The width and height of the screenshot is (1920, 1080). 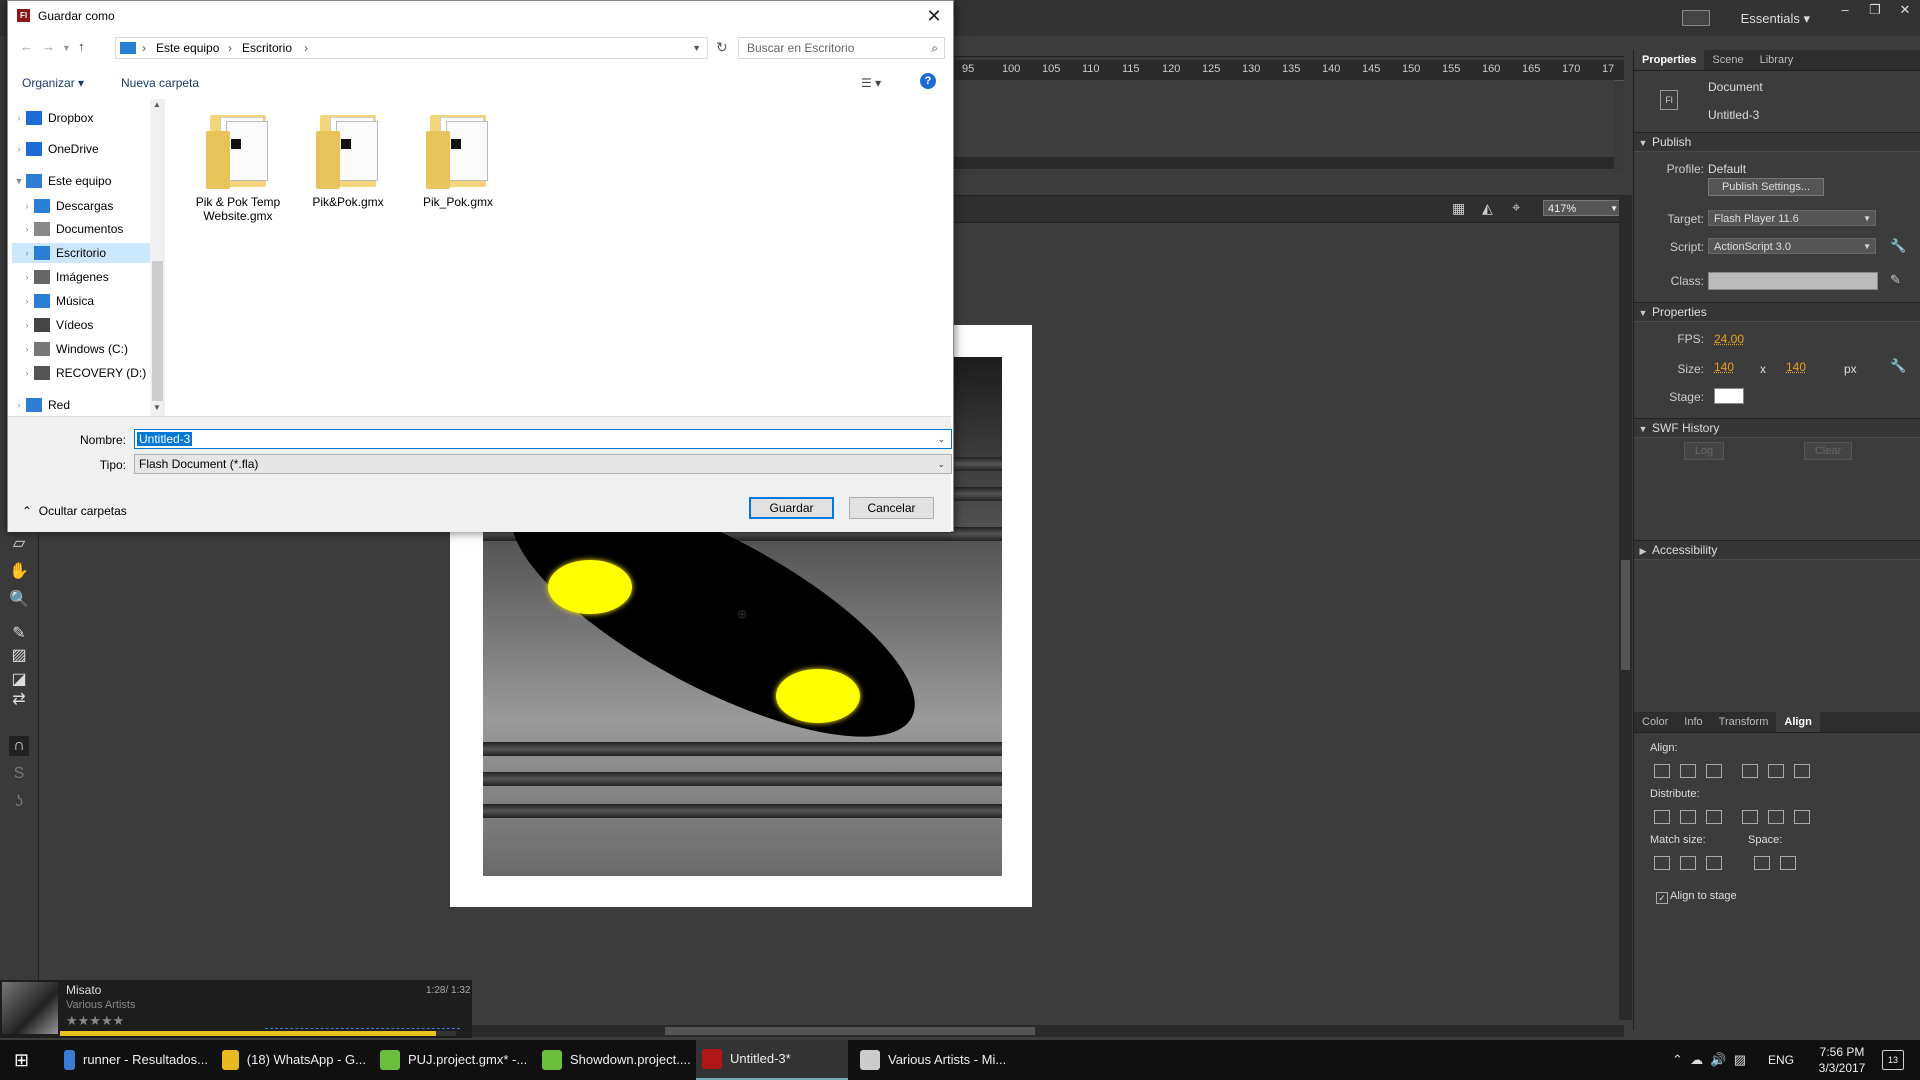 I want to click on nav-item-onedrive: › OneDrive, so click(x=81, y=149).